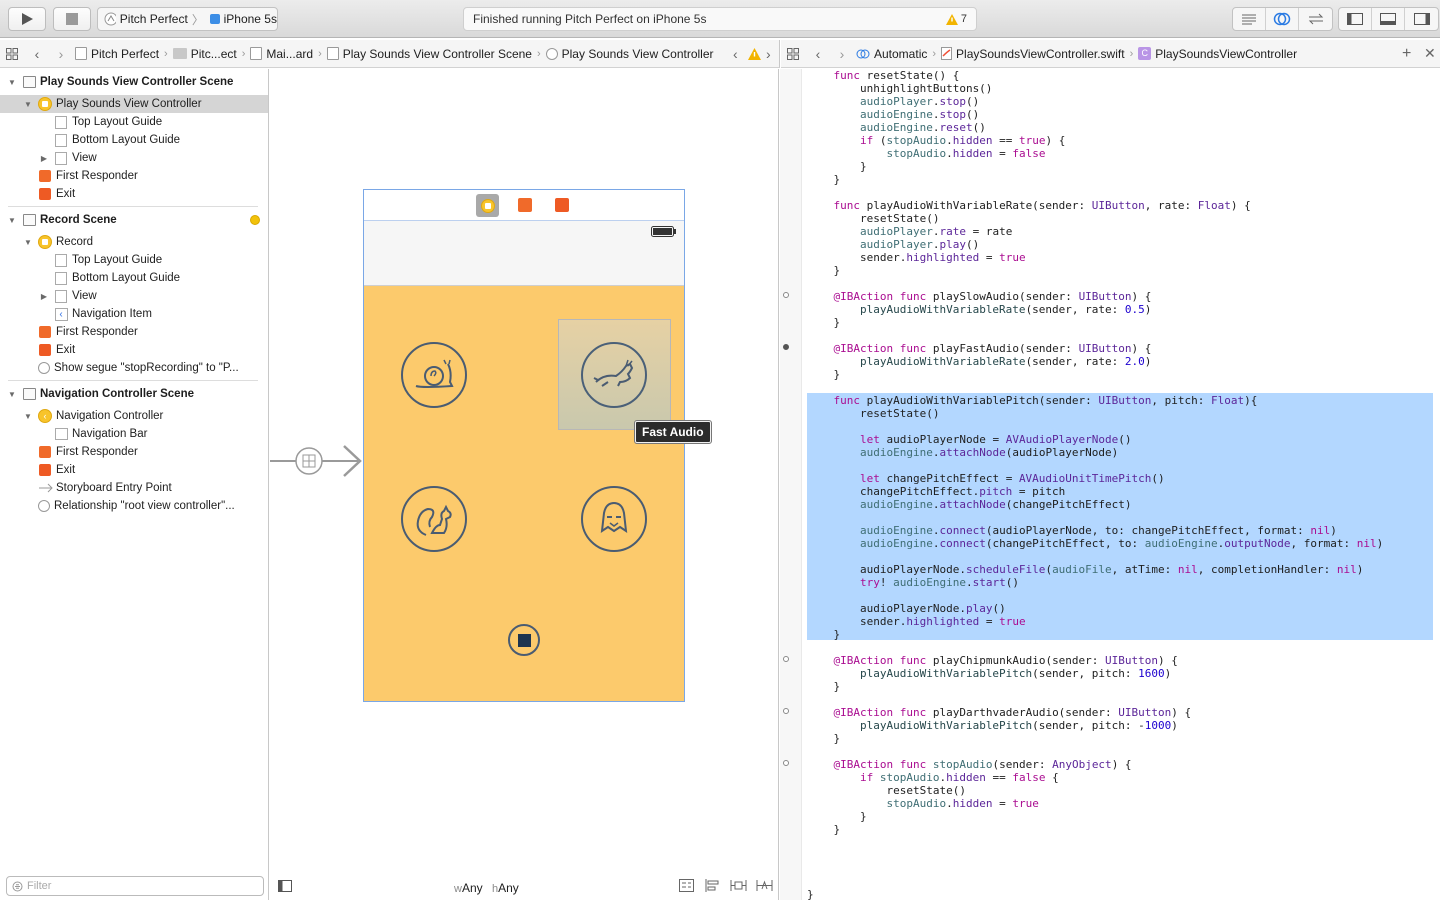 The image size is (1440, 901). I want to click on code-line: audioPlayer.stop(), so click(1123, 101).